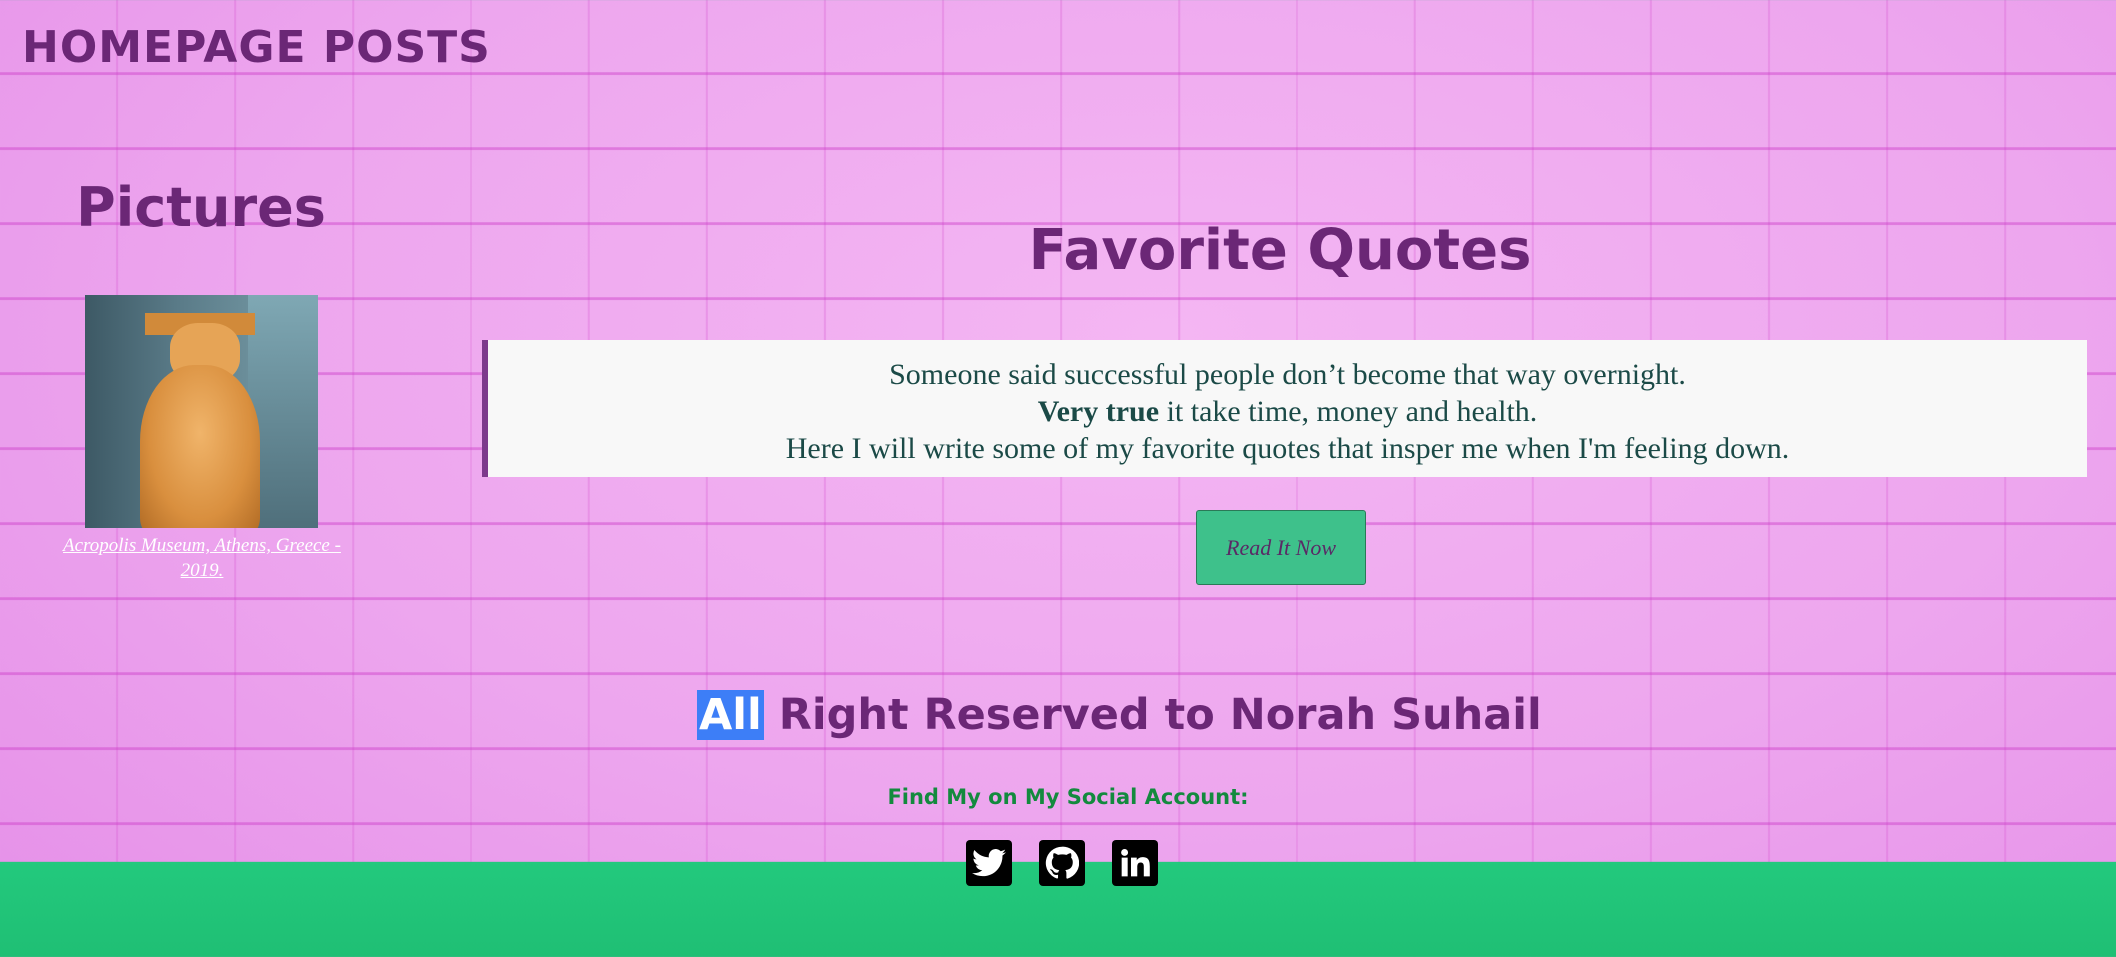  I want to click on acropolis-photo, so click(201, 411).